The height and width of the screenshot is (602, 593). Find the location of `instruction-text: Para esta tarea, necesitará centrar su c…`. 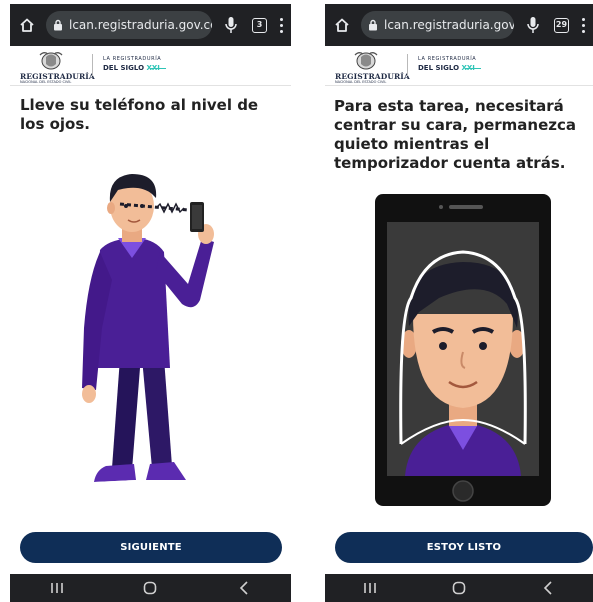

instruction-text: Para esta tarea, necesitará centrar su c… is located at coordinates (455, 134).